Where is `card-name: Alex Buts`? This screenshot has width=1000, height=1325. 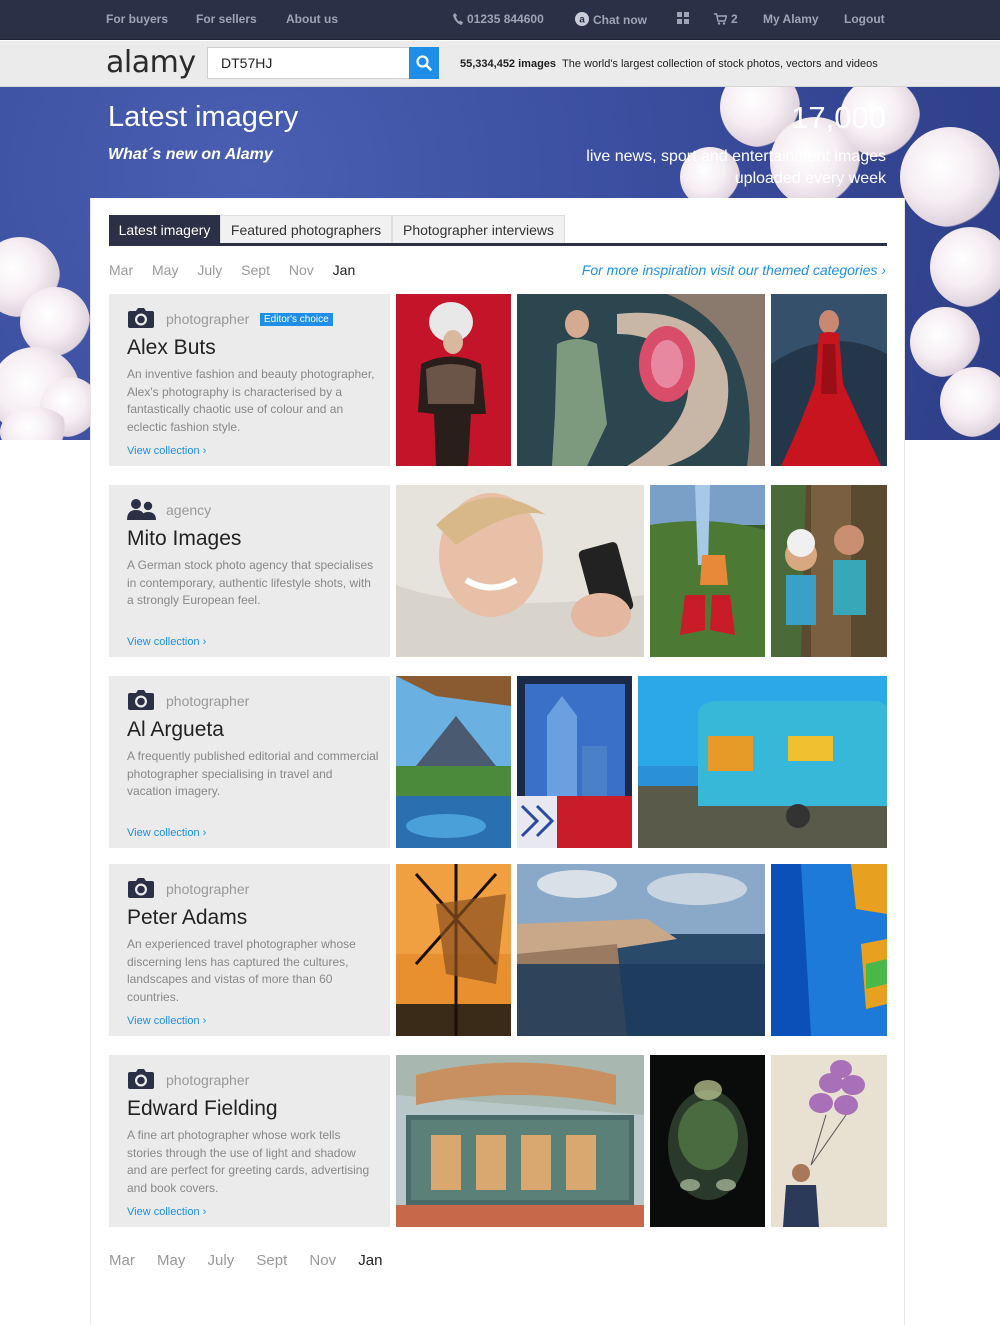
card-name: Alex Buts is located at coordinates (171, 348).